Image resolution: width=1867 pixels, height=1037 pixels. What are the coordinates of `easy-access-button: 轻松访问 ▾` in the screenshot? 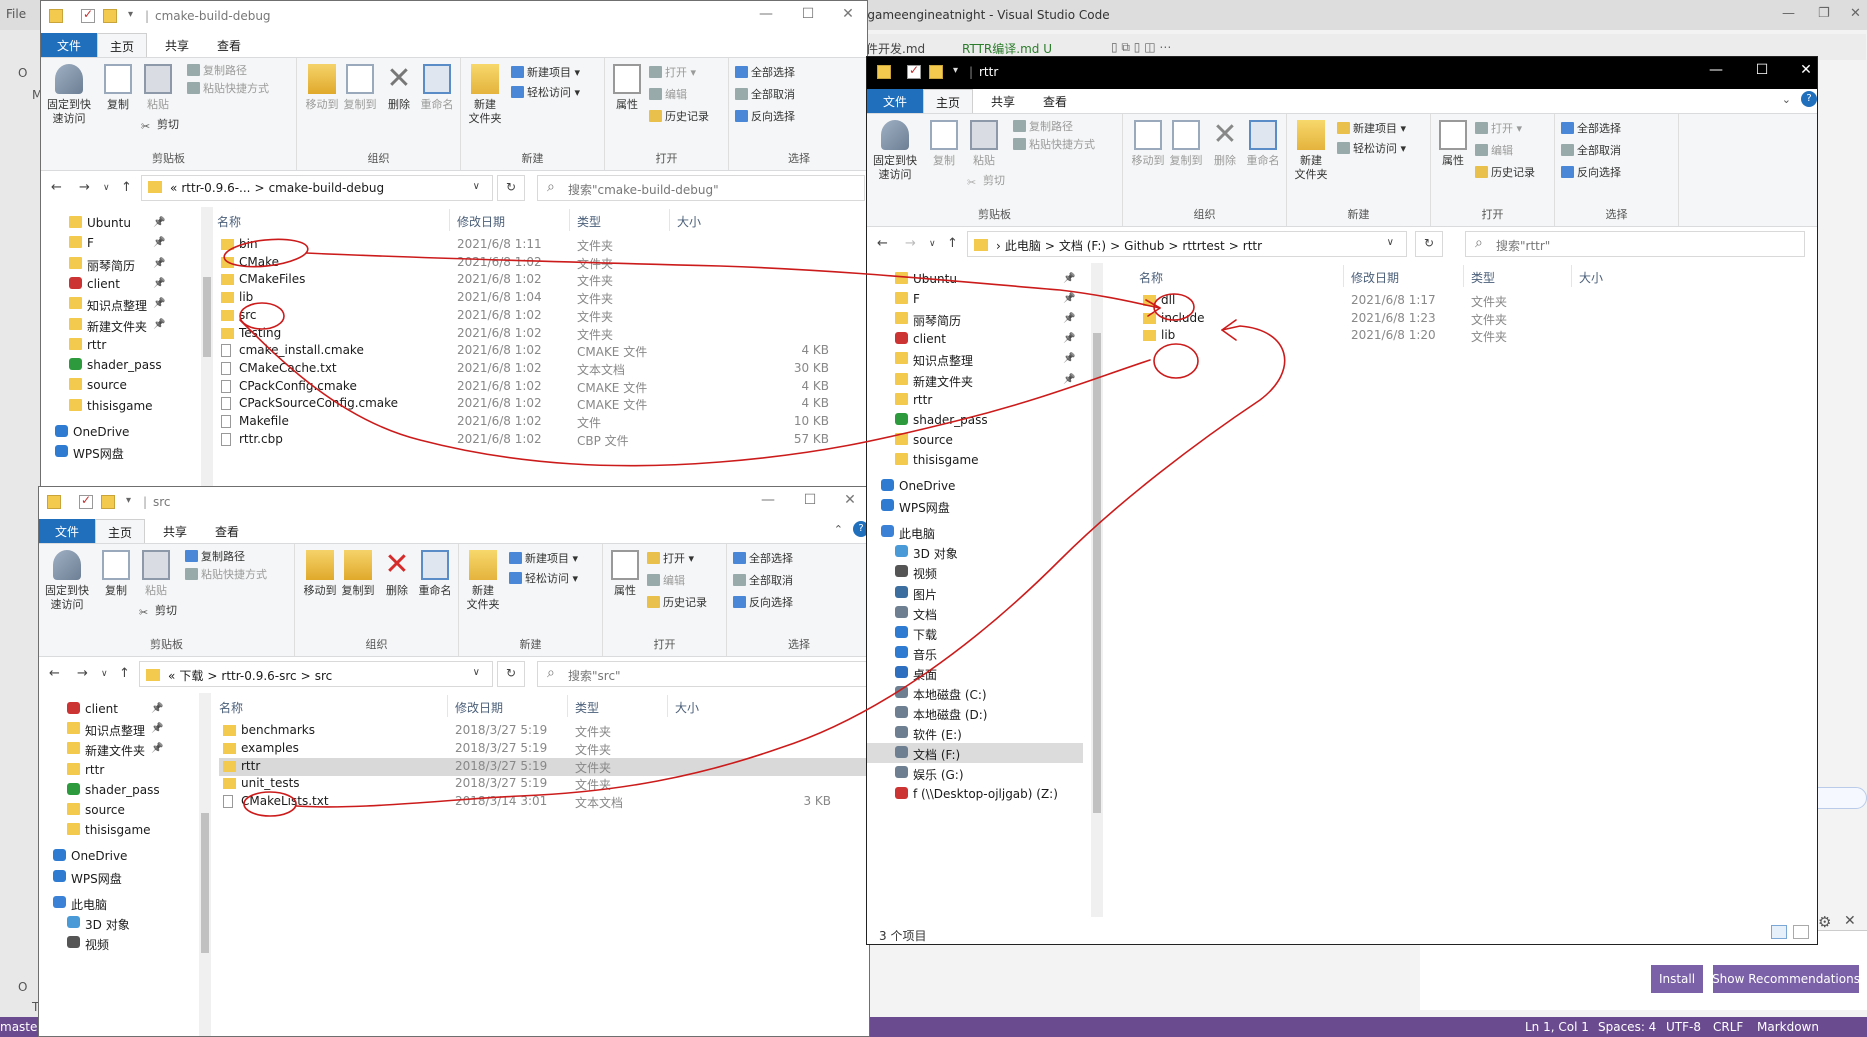 It's located at (545, 93).